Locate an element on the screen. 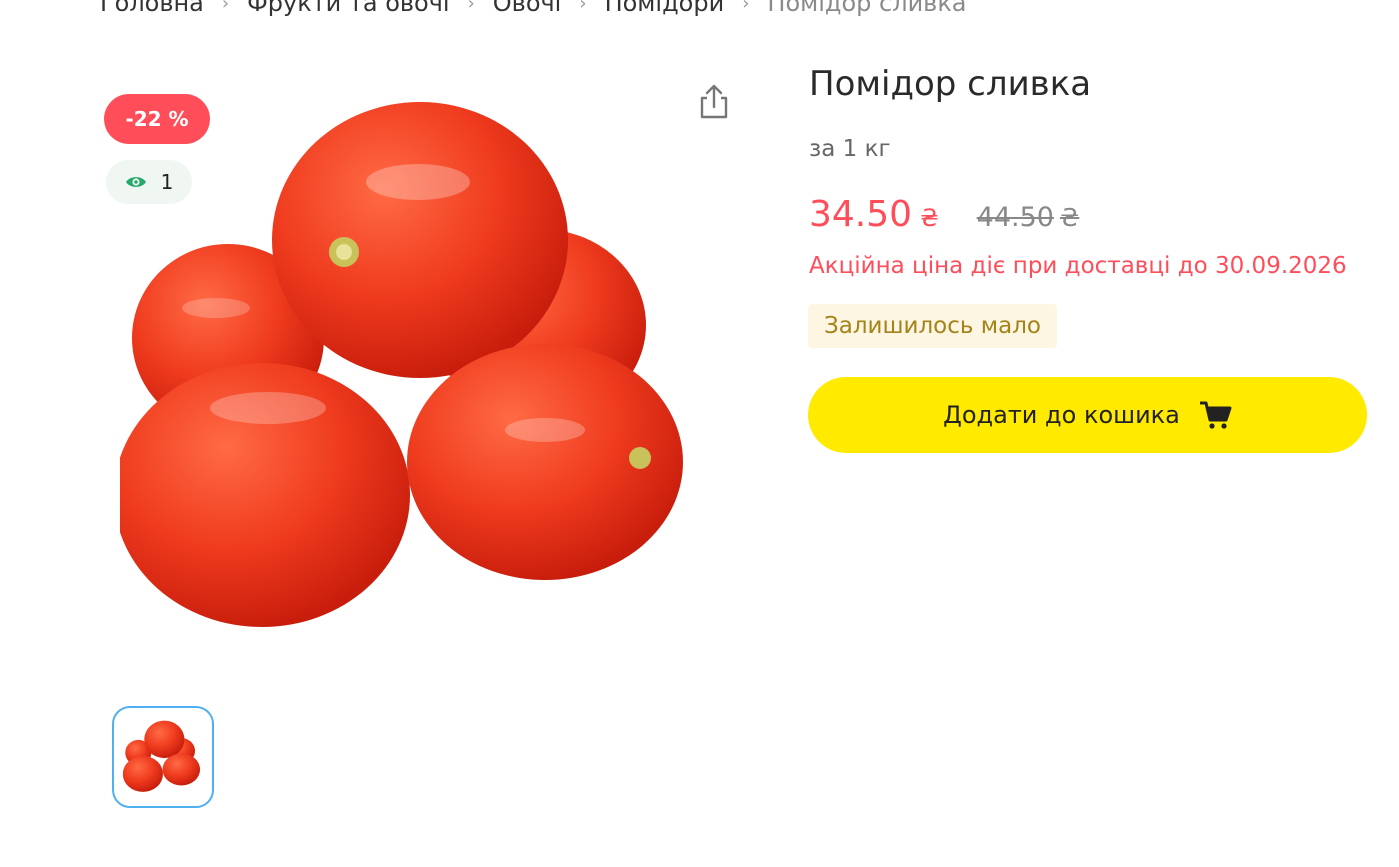  discount-badge: -22 % is located at coordinates (157, 119).